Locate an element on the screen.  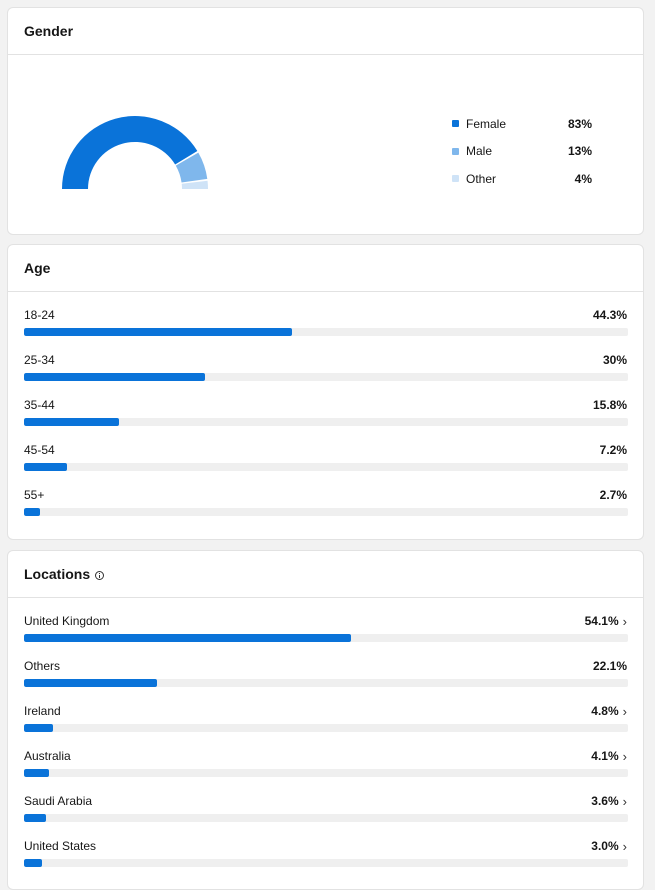
location-row: Australia 4.1% › is located at coordinates (326, 770).